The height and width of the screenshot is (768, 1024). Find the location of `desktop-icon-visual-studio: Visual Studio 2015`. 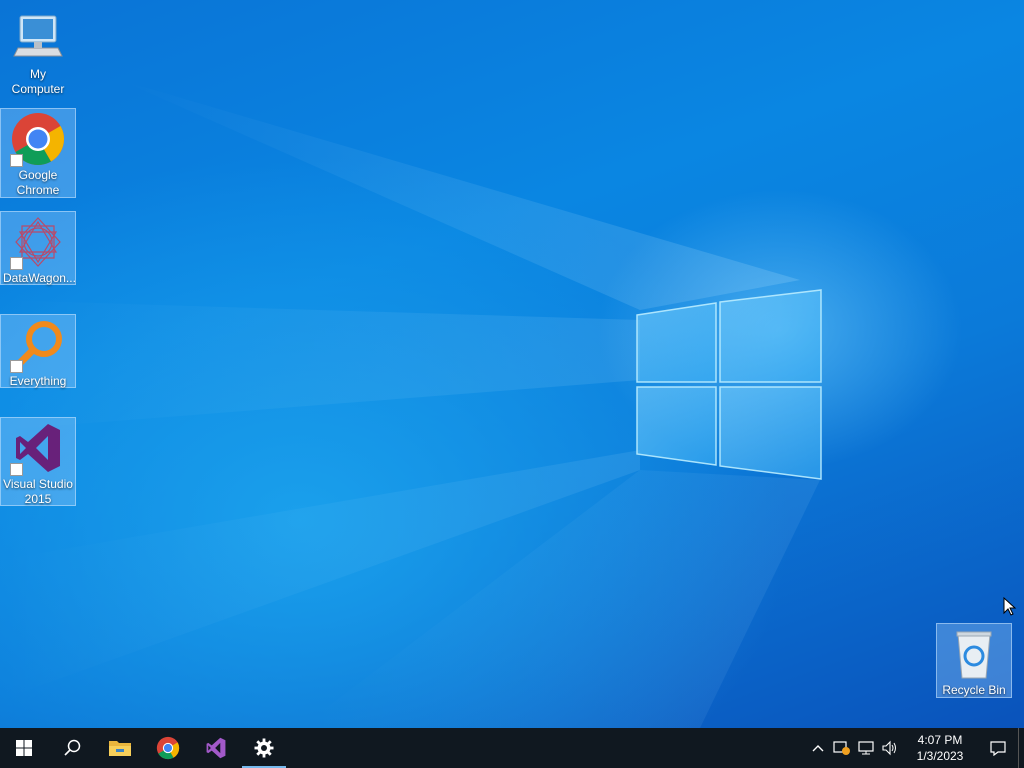

desktop-icon-visual-studio: Visual Studio 2015 is located at coordinates (38, 461).